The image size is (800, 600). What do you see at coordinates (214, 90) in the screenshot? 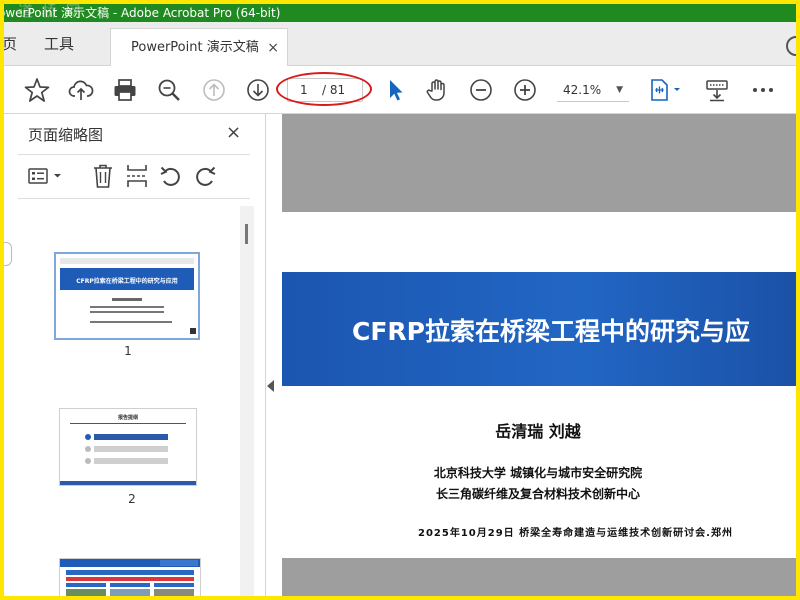
I see `previous-page-icon` at bounding box center [214, 90].